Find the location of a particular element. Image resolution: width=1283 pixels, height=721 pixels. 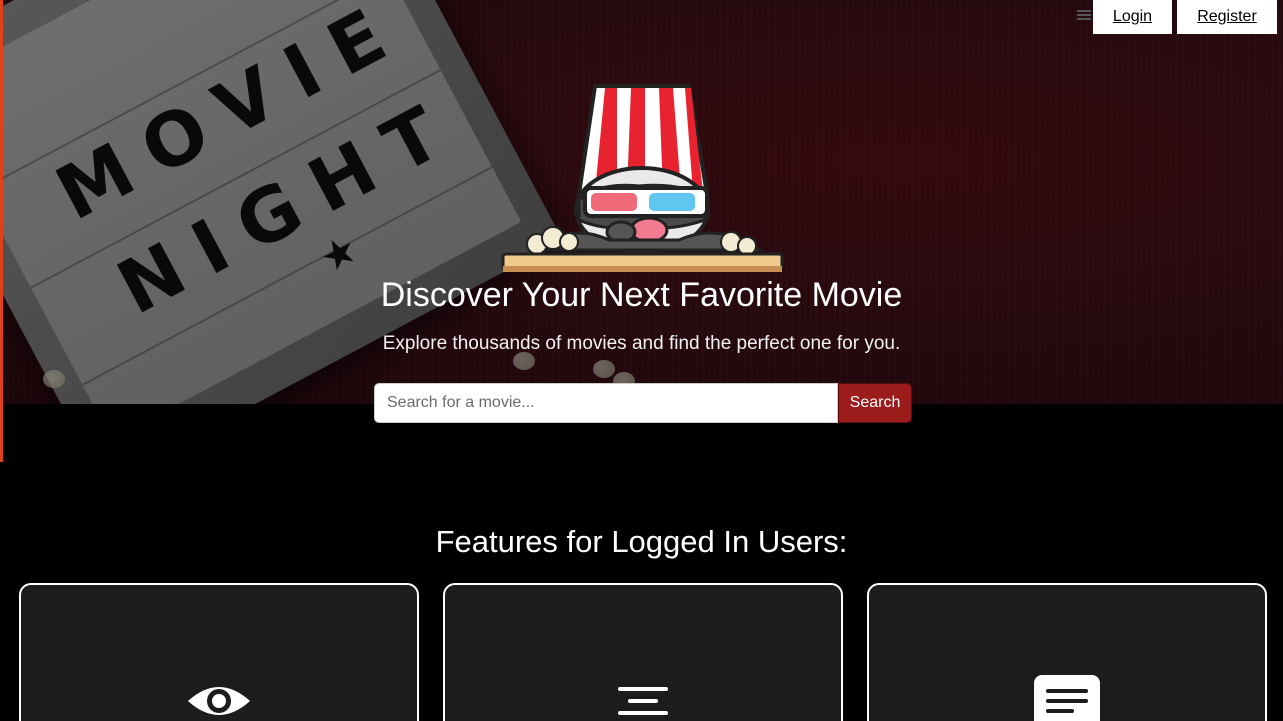

login-link: Login is located at coordinates (1132, 17).